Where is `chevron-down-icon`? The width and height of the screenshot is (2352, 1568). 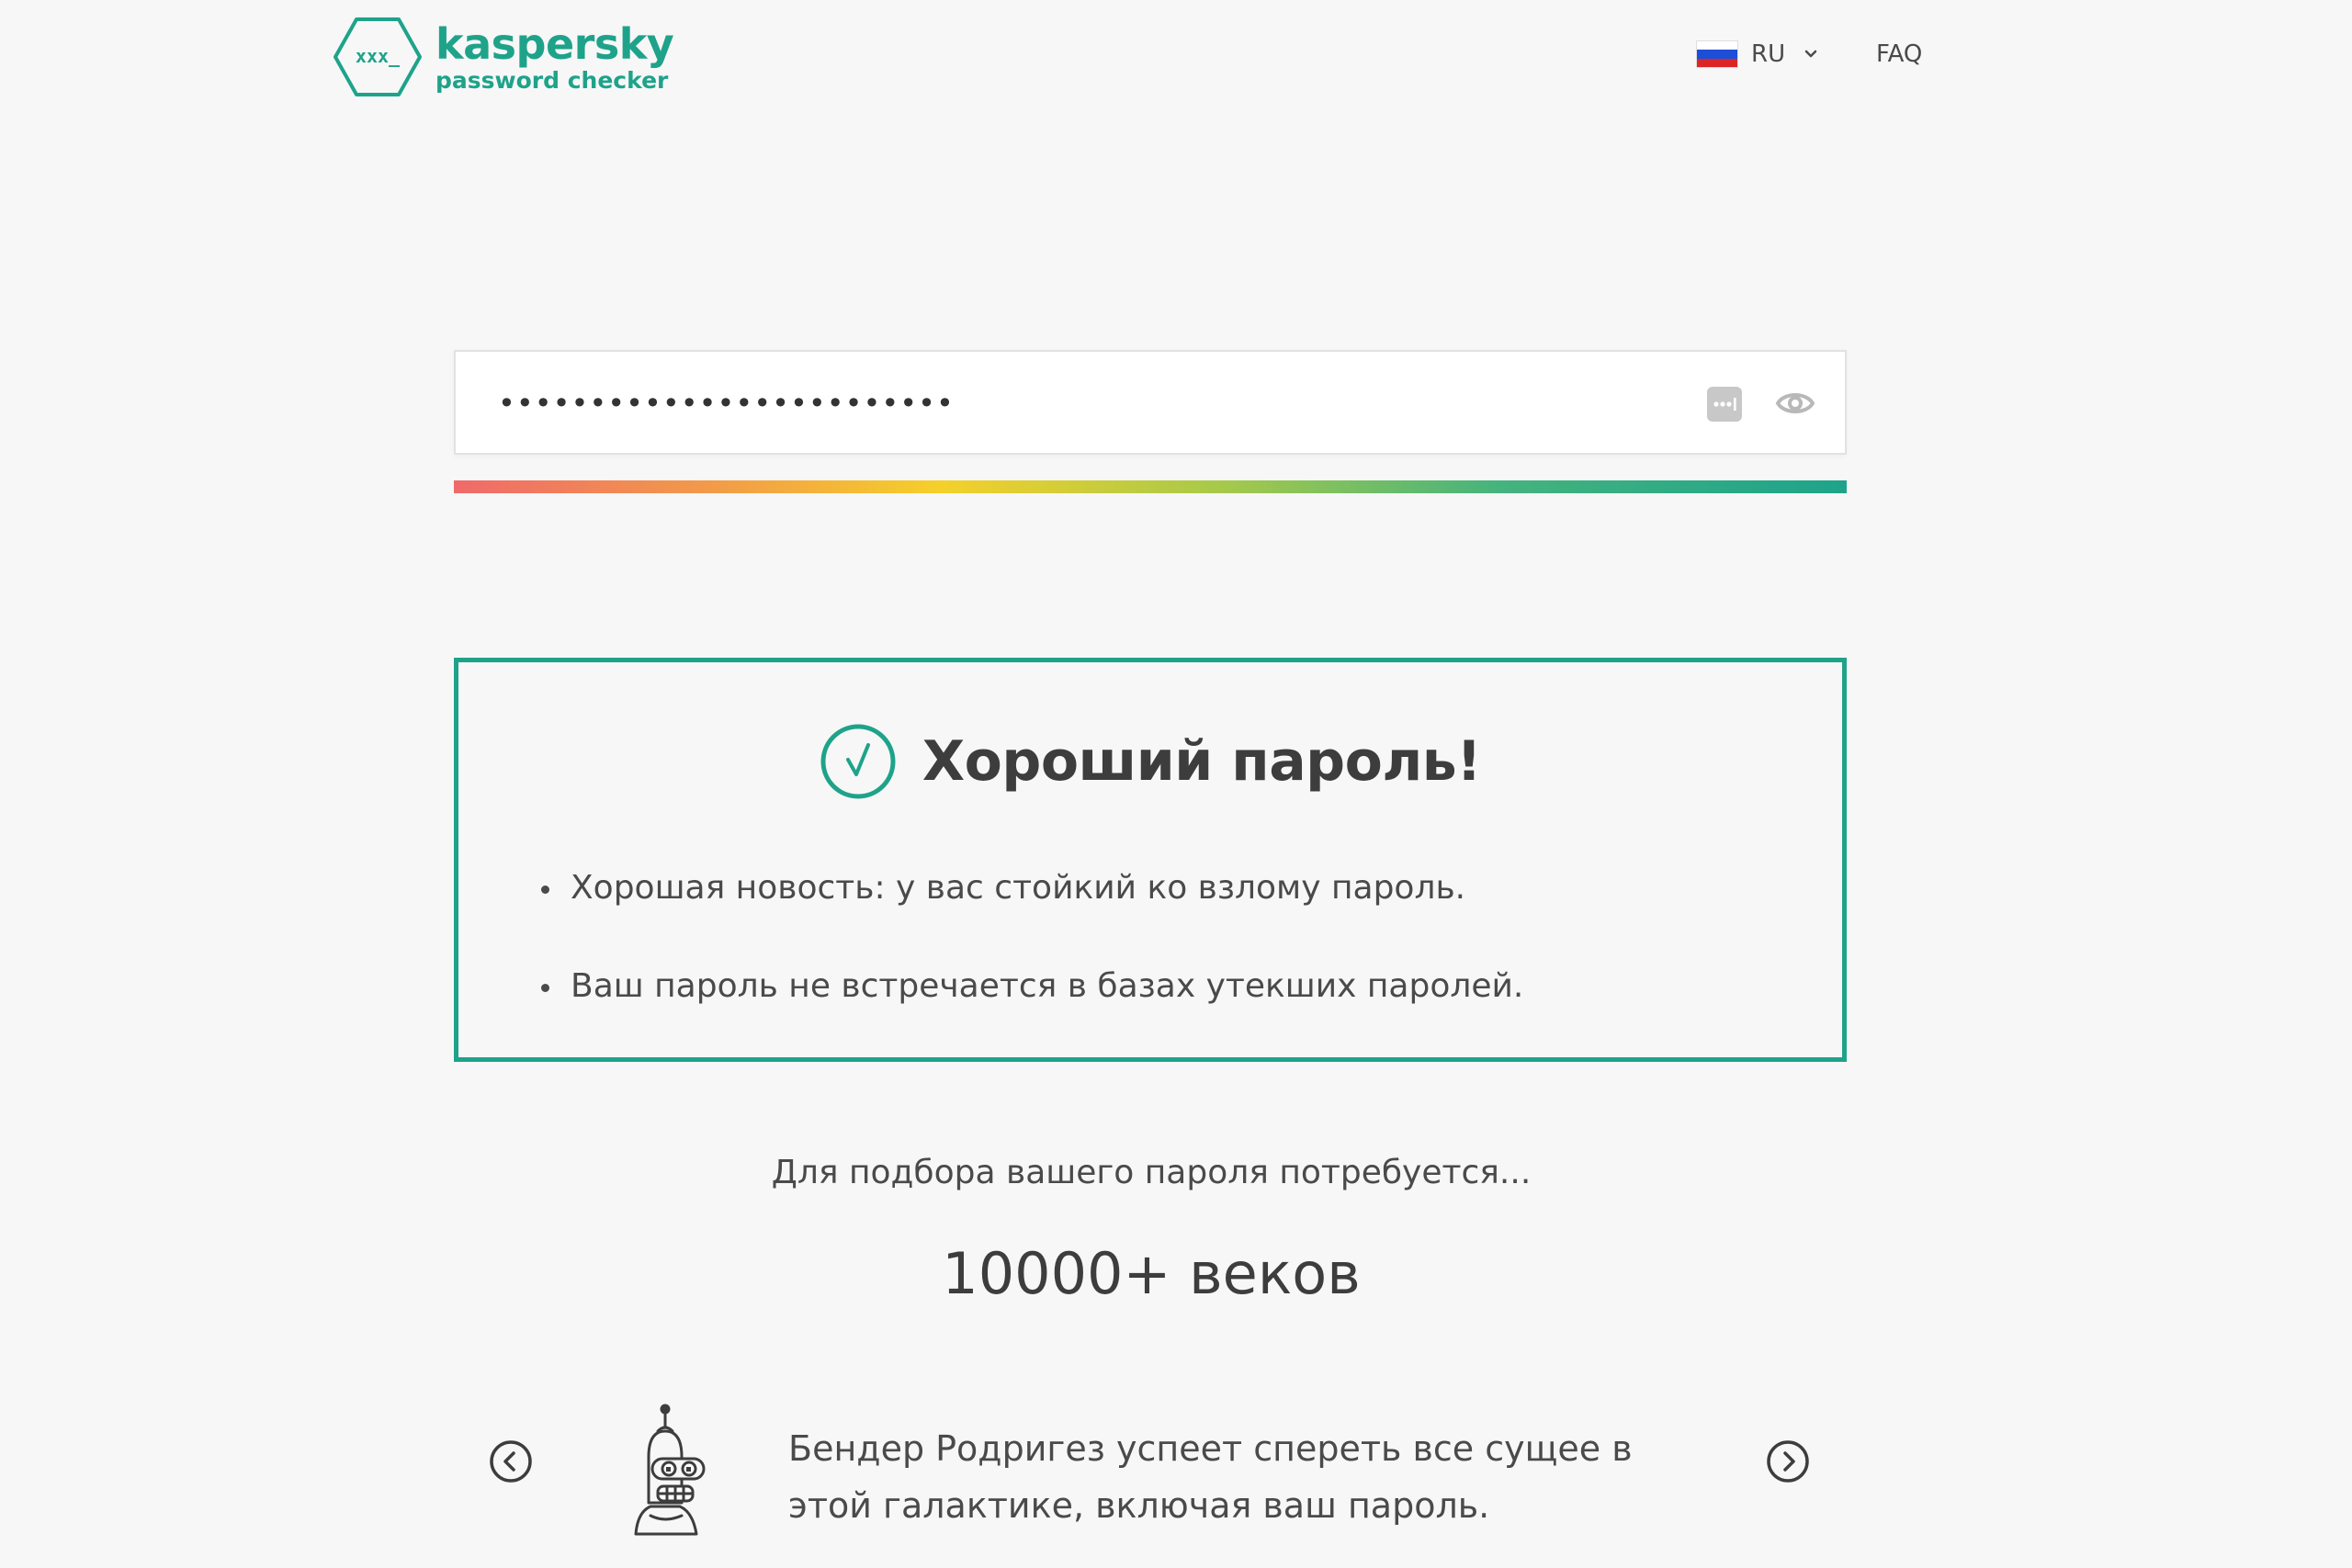 chevron-down-icon is located at coordinates (1810, 54).